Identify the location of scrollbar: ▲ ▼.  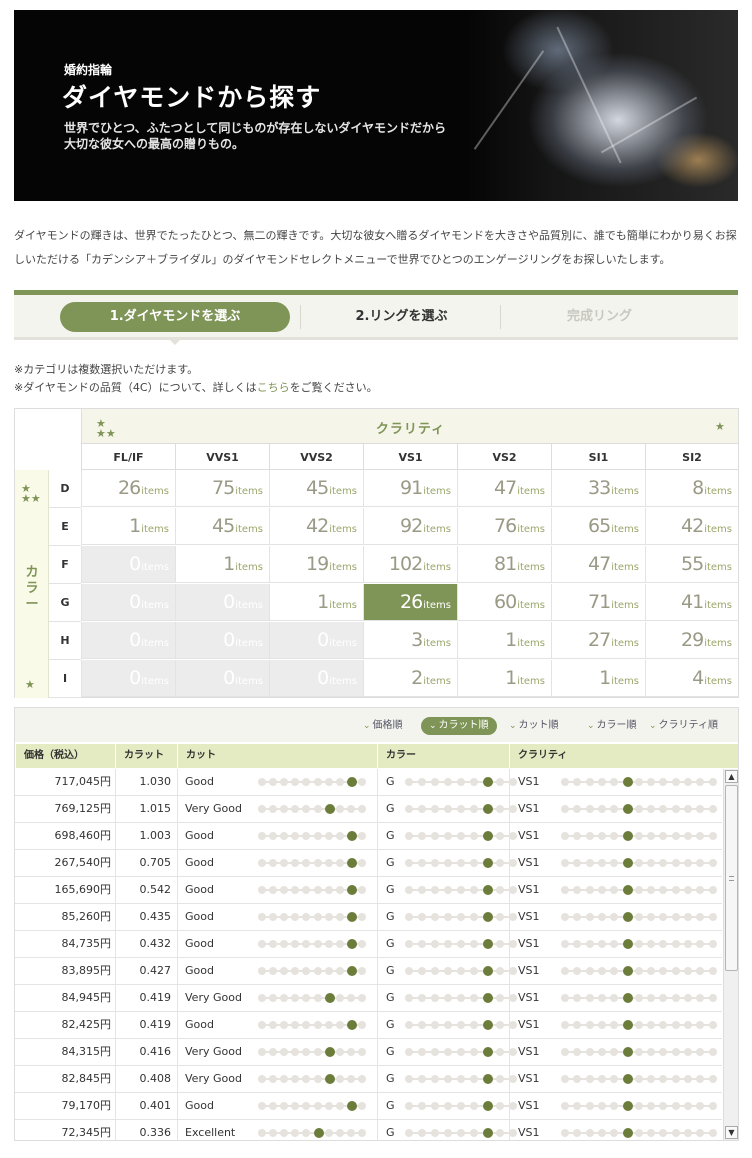
(730, 954).